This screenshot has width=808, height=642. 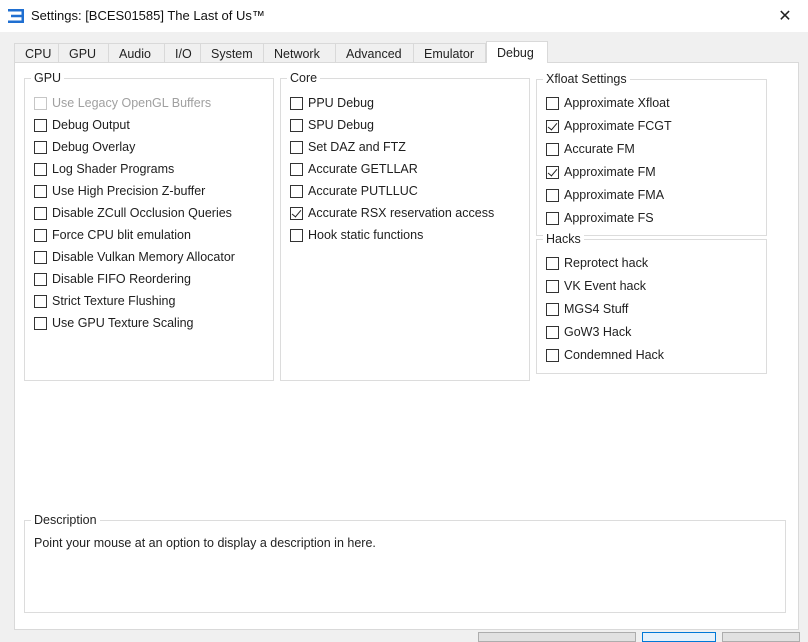 What do you see at coordinates (304, 78) in the screenshot?
I see `core-group-title: Core` at bounding box center [304, 78].